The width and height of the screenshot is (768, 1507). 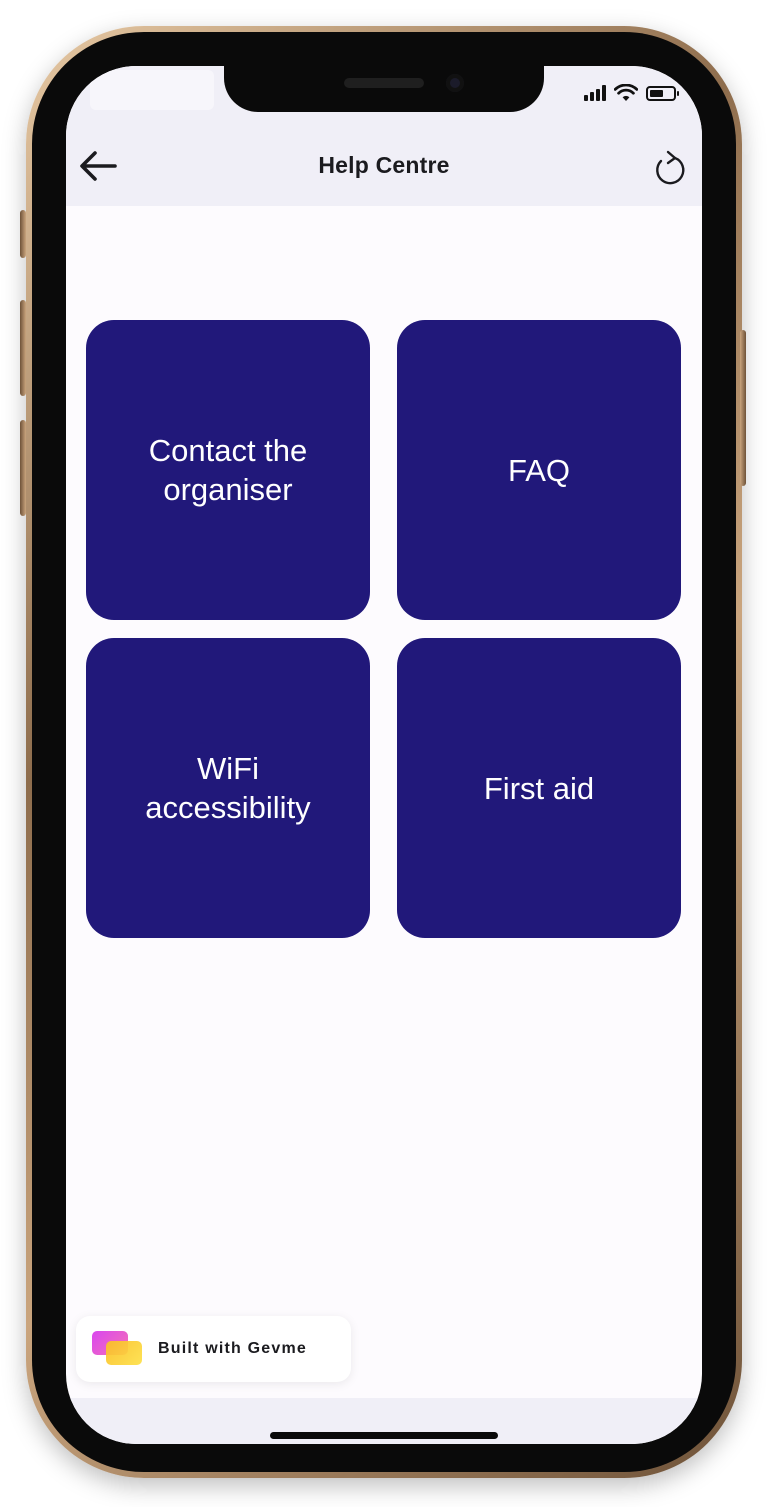 I want to click on cellular-signal-icon, so click(x=595, y=93).